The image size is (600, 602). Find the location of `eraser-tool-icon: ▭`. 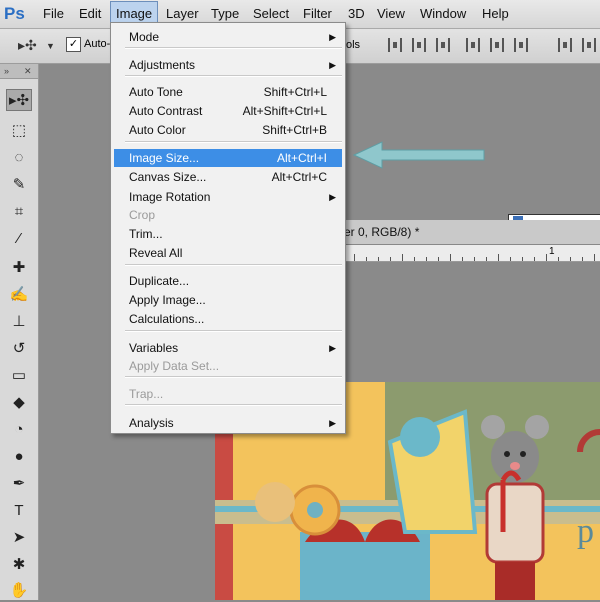

eraser-tool-icon: ▭ is located at coordinates (19, 375).